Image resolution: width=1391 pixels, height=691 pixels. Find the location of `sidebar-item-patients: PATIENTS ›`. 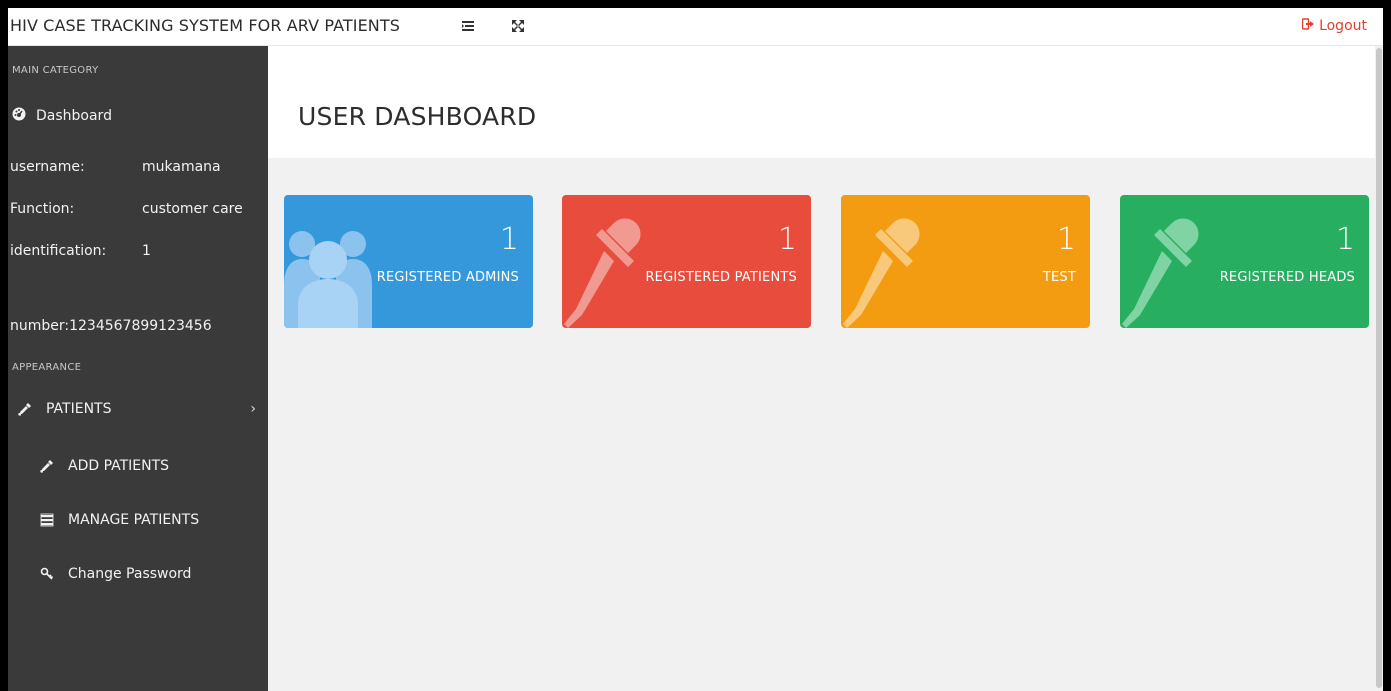

sidebar-item-patients: PATIENTS › is located at coordinates (138, 409).